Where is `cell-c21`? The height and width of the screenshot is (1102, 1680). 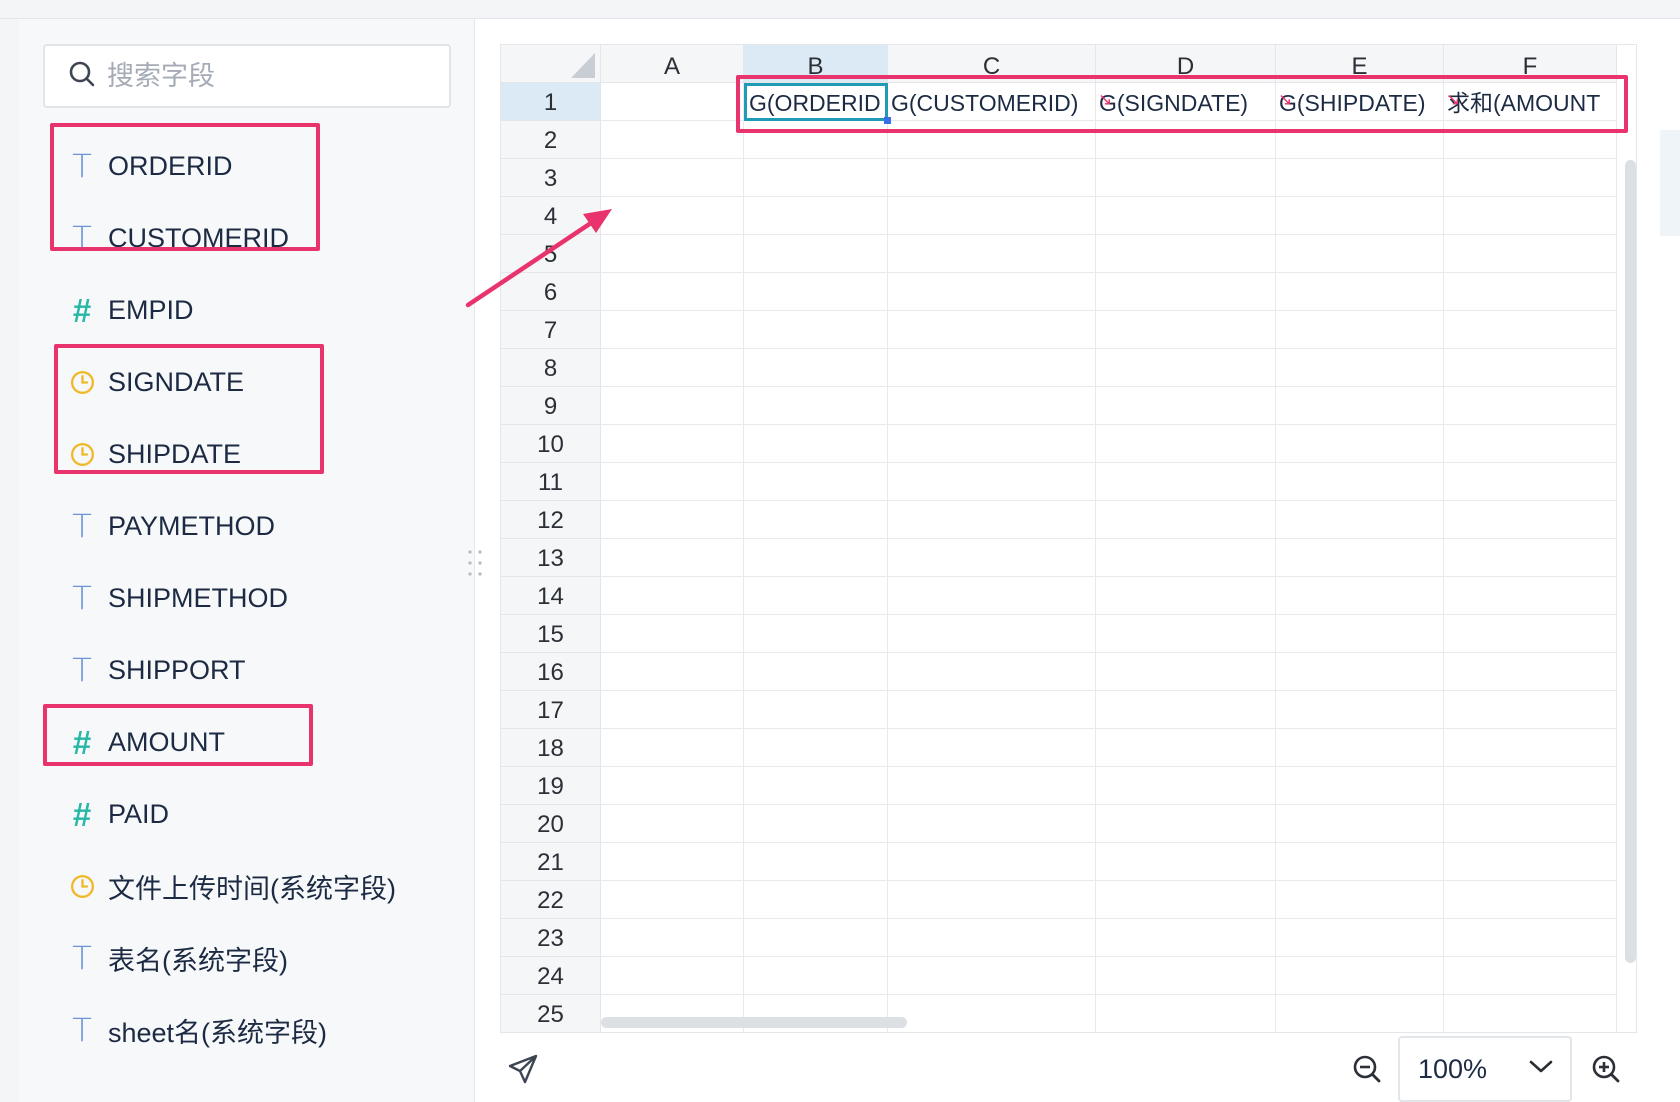
cell-c21 is located at coordinates (992, 862).